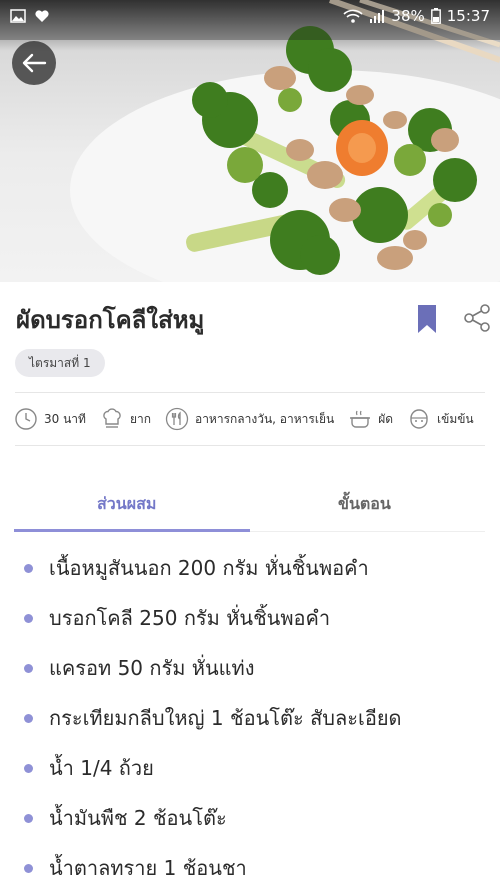  Describe the element at coordinates (367, 531) in the screenshot. I see `tab-bar-divider` at that location.